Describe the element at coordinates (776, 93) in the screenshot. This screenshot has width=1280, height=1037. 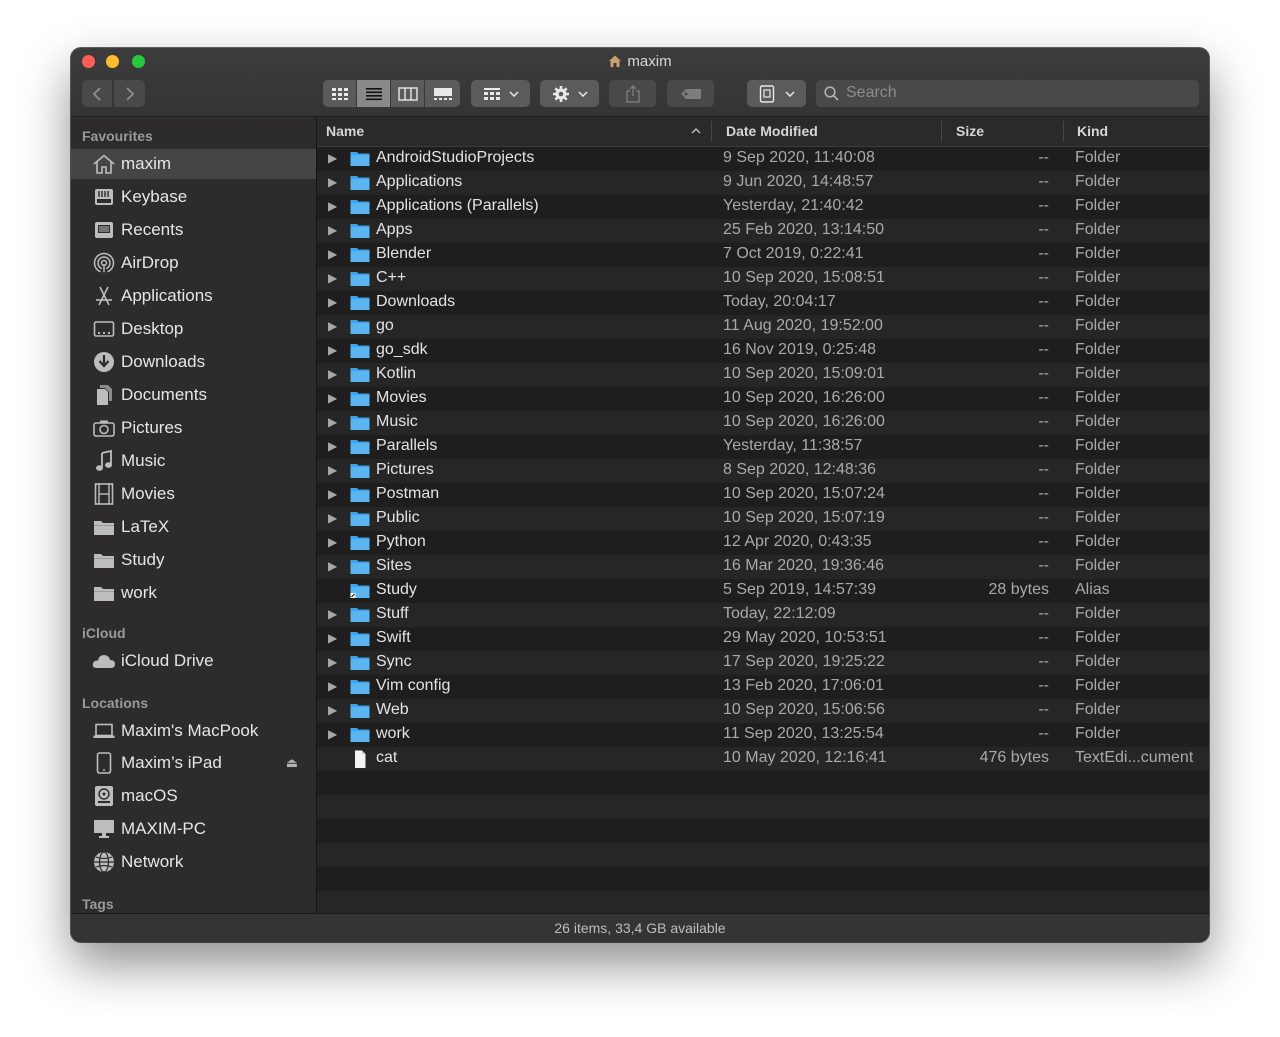
I see `device-menu-button` at that location.